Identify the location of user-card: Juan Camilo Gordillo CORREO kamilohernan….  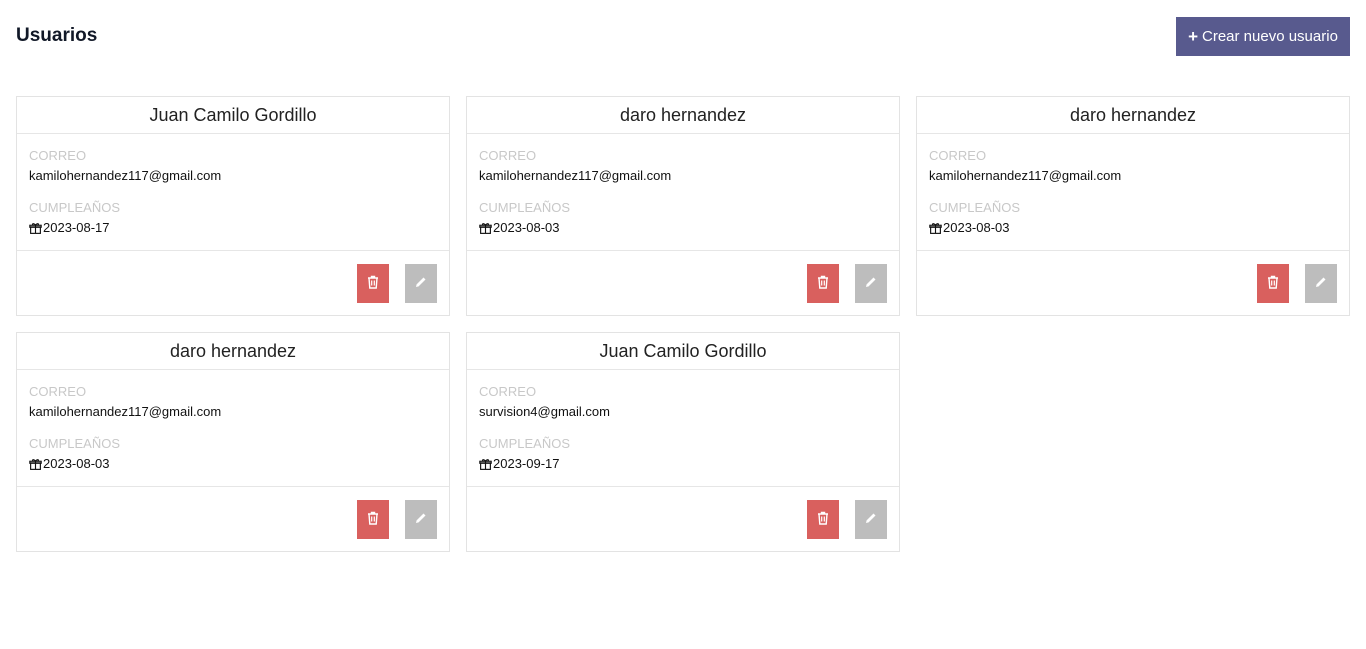
(233, 206).